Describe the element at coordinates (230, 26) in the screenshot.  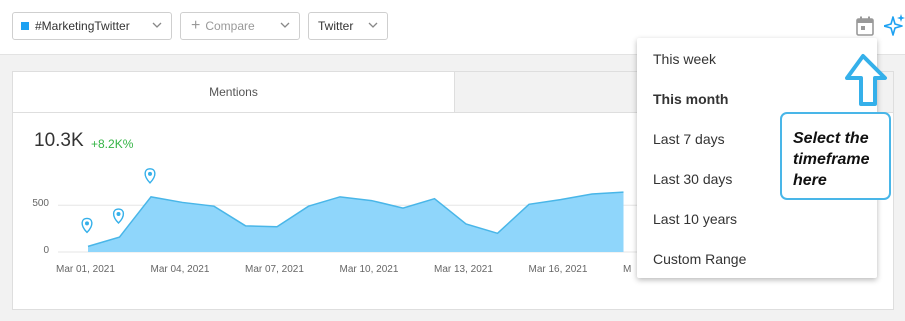
I see `compare-select-label: Compare` at that location.